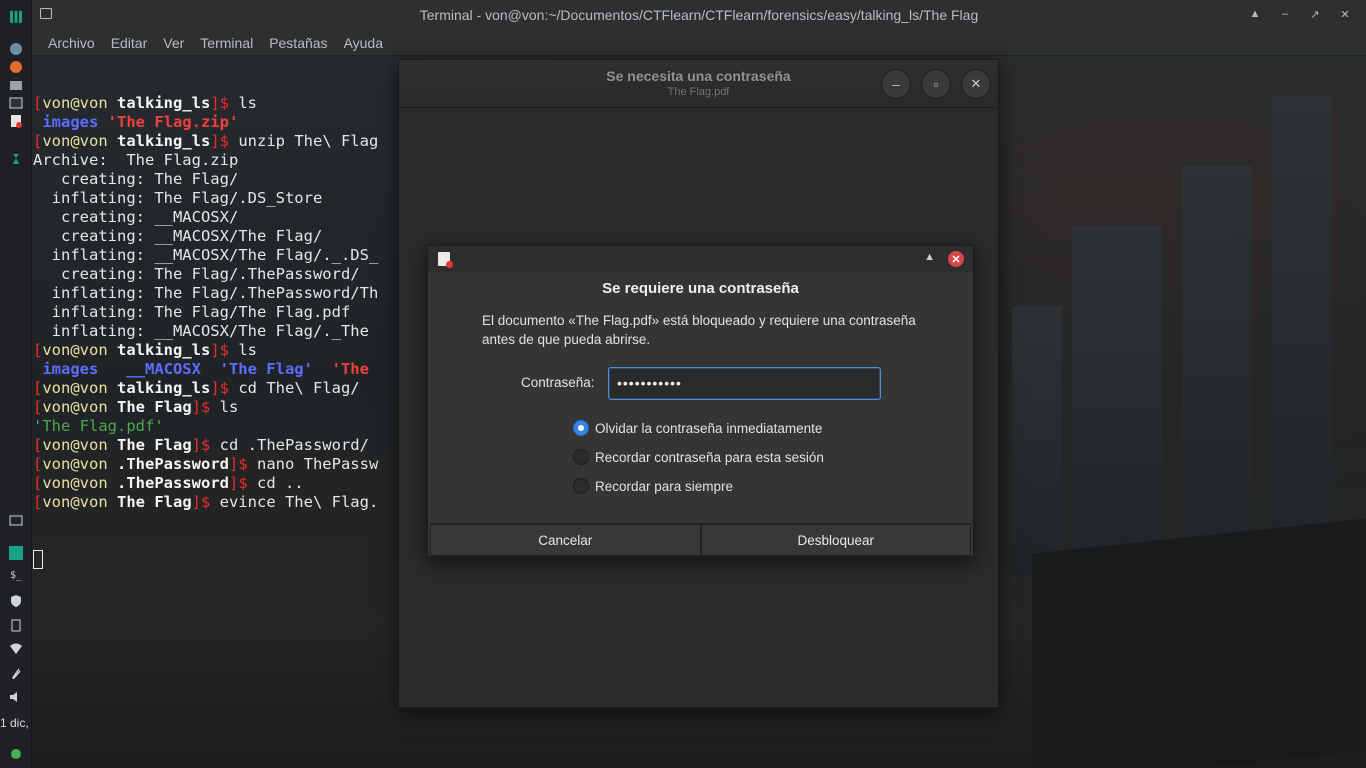 The height and width of the screenshot is (768, 1366). What do you see at coordinates (173, 122) in the screenshot?
I see `terminal-text: 'The Flag.zip'` at bounding box center [173, 122].